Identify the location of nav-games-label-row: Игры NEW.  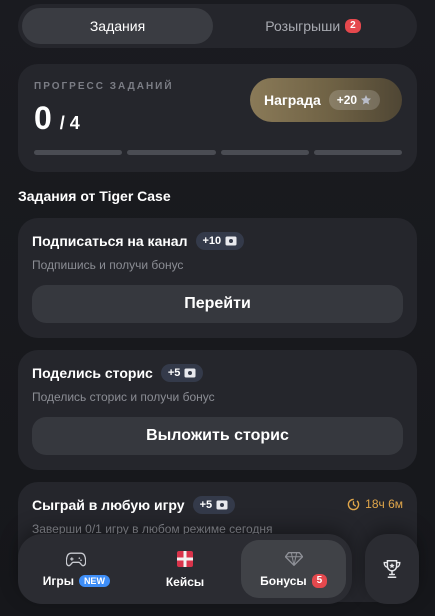
(76, 581).